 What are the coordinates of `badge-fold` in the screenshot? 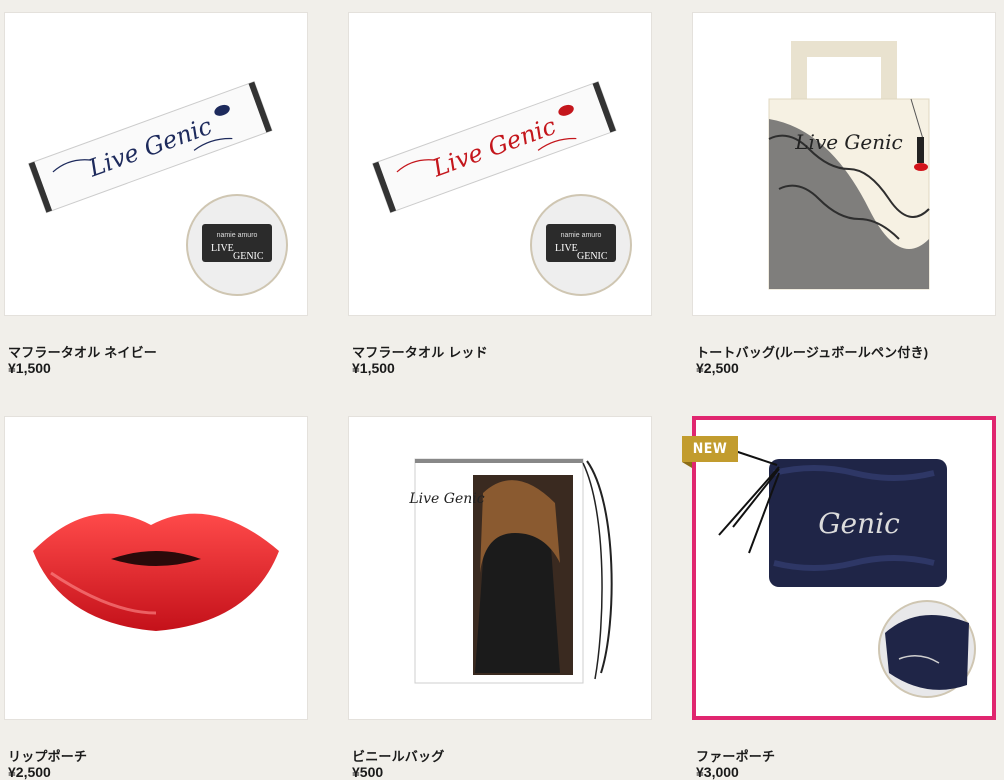 It's located at (687, 465).